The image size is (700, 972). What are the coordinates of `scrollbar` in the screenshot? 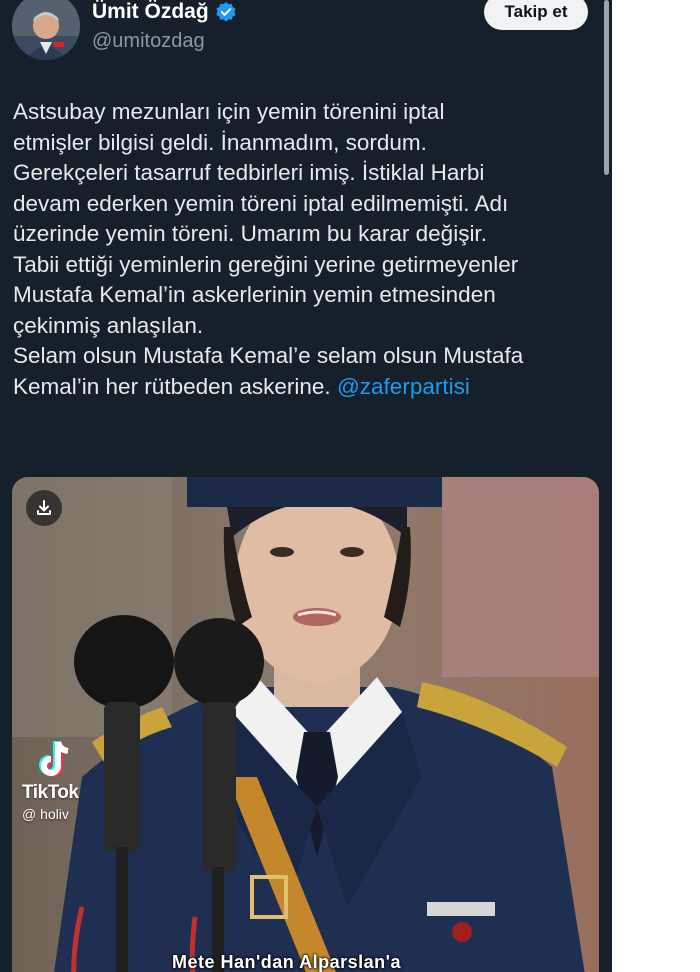 It's located at (606, 87).